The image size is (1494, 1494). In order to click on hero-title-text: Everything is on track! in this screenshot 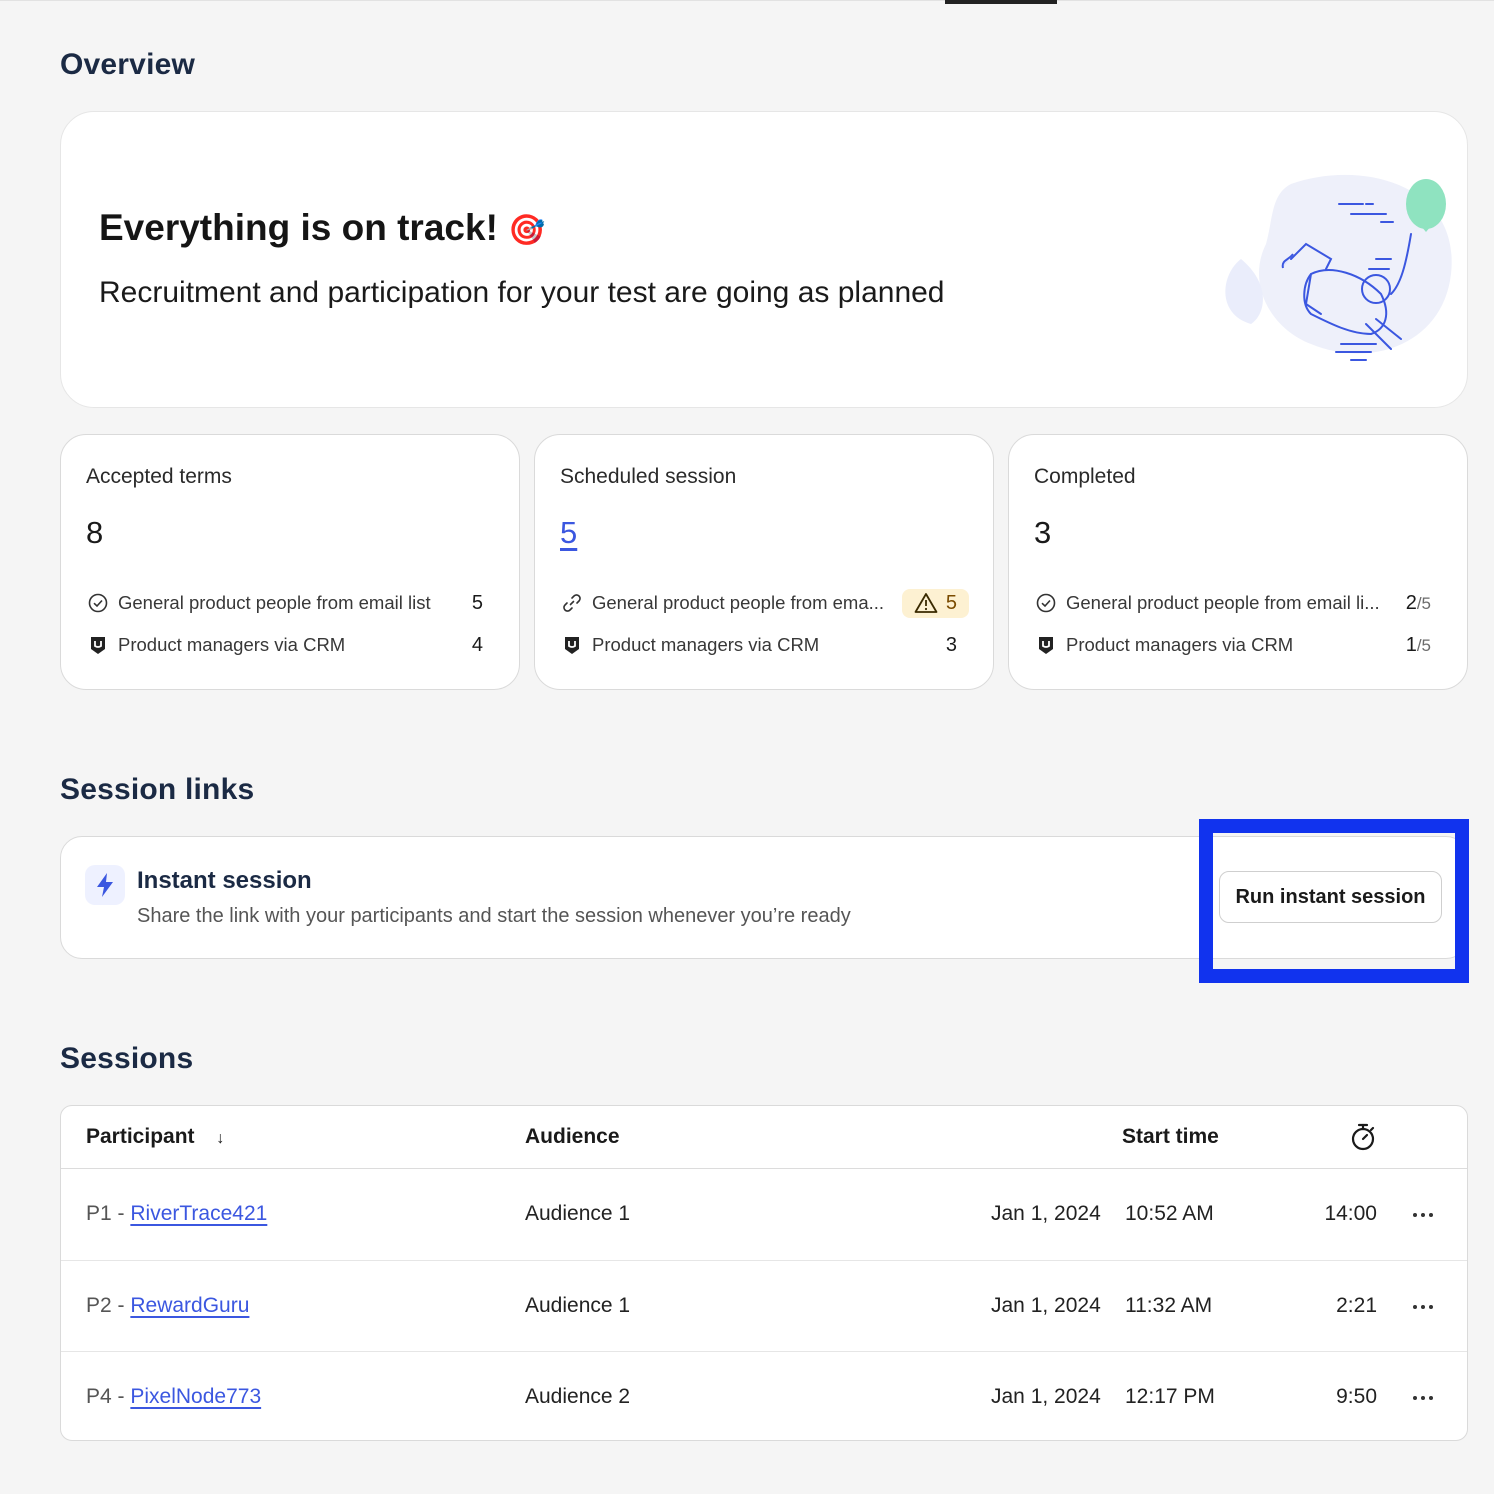, I will do `click(298, 227)`.